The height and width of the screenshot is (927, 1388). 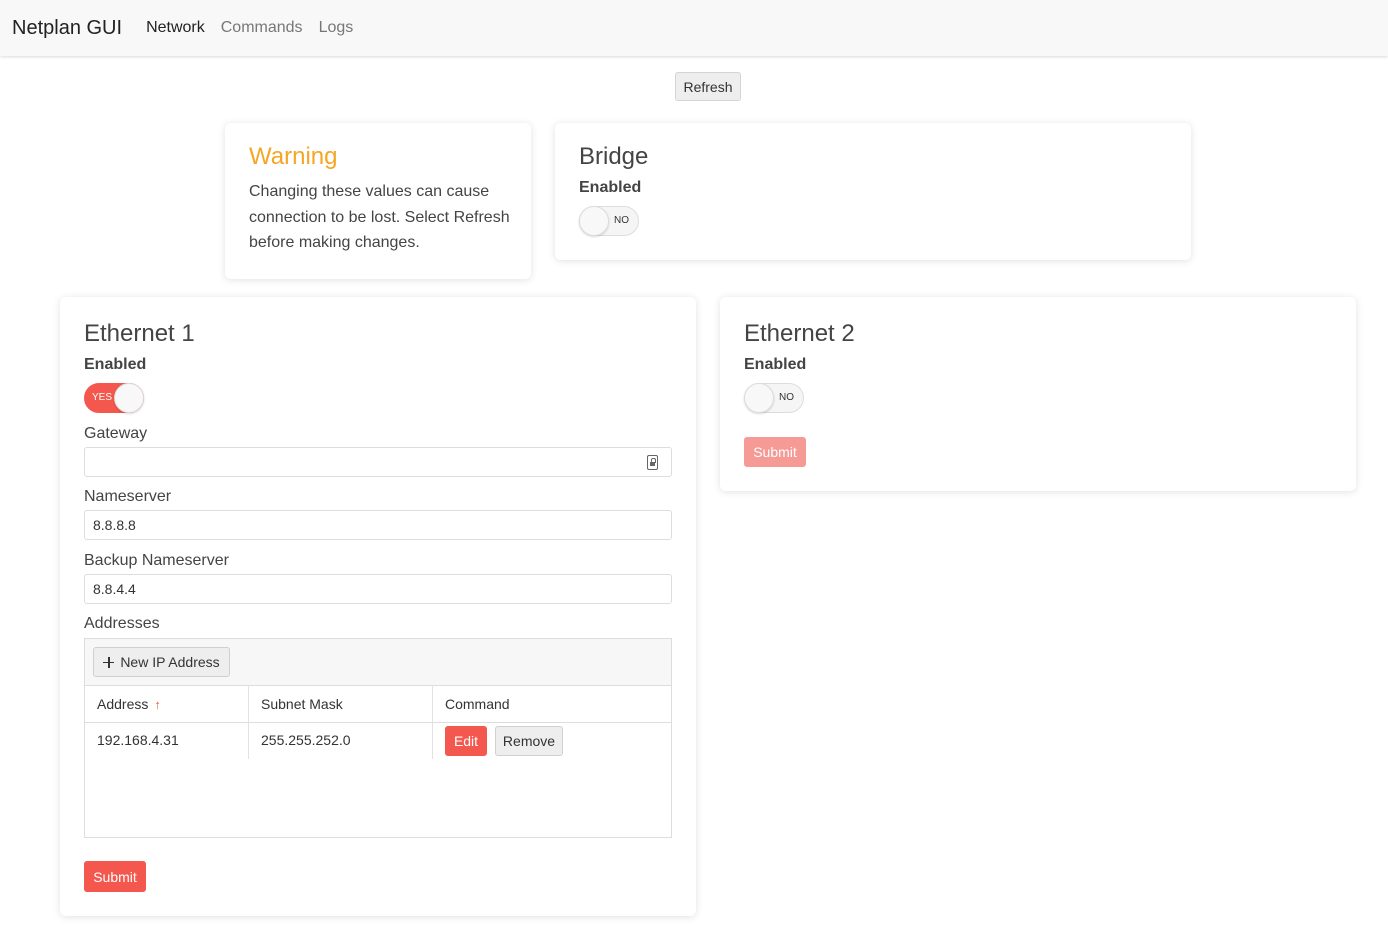 I want to click on ethernet2-enabled-label: Enabled, so click(x=775, y=364).